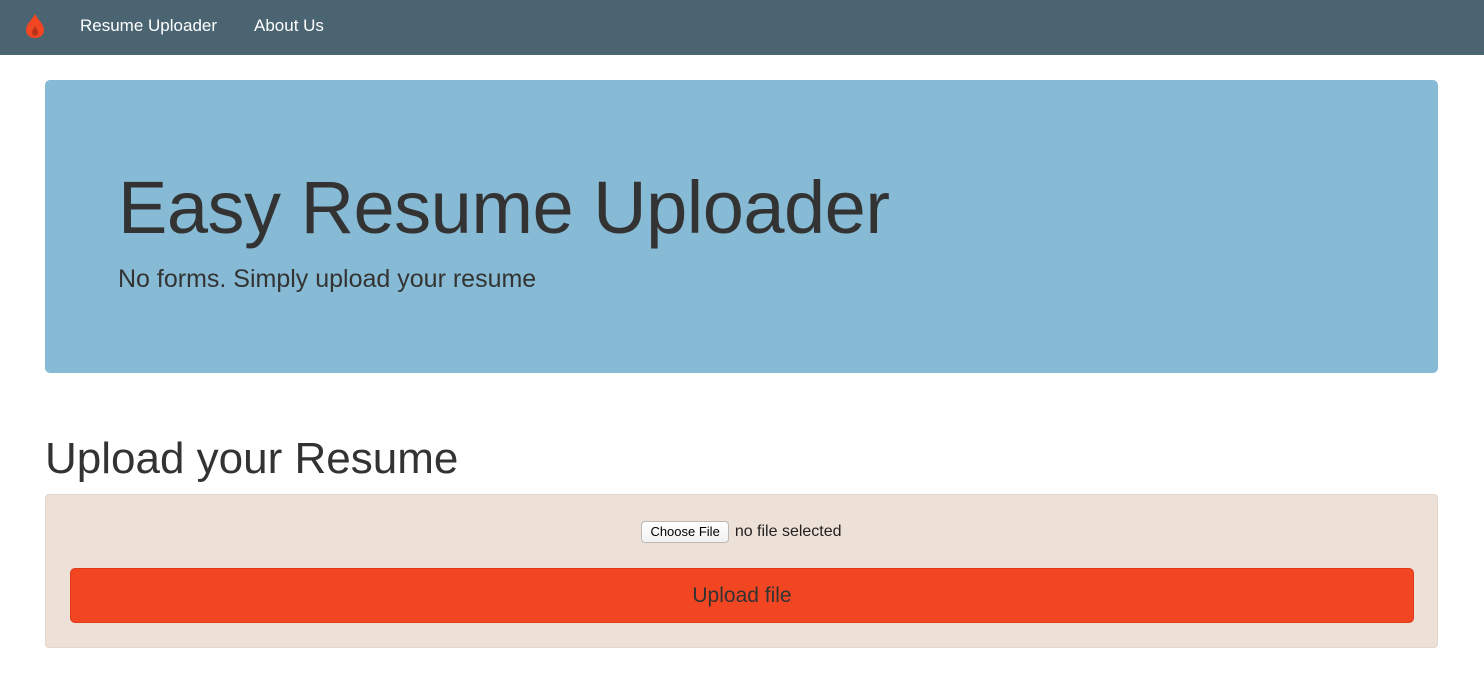  I want to click on hero-subtitle: No forms. Simply upload your resume, so click(327, 279).